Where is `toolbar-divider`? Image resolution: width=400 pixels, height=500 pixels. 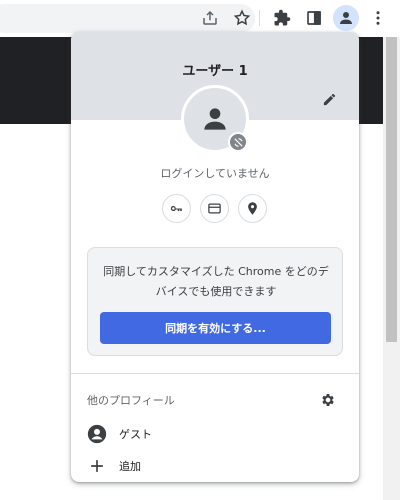
toolbar-divider is located at coordinates (259, 18).